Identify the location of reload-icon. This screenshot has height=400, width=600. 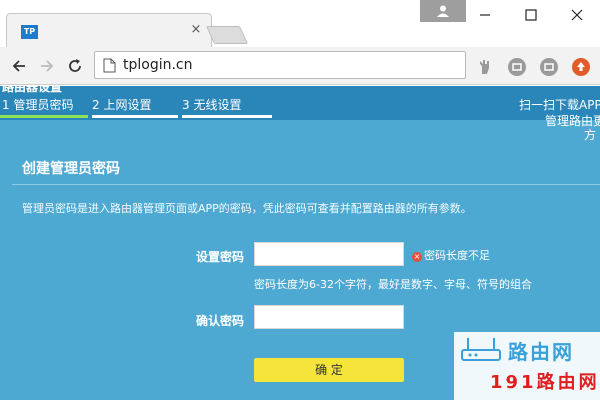
(75, 65).